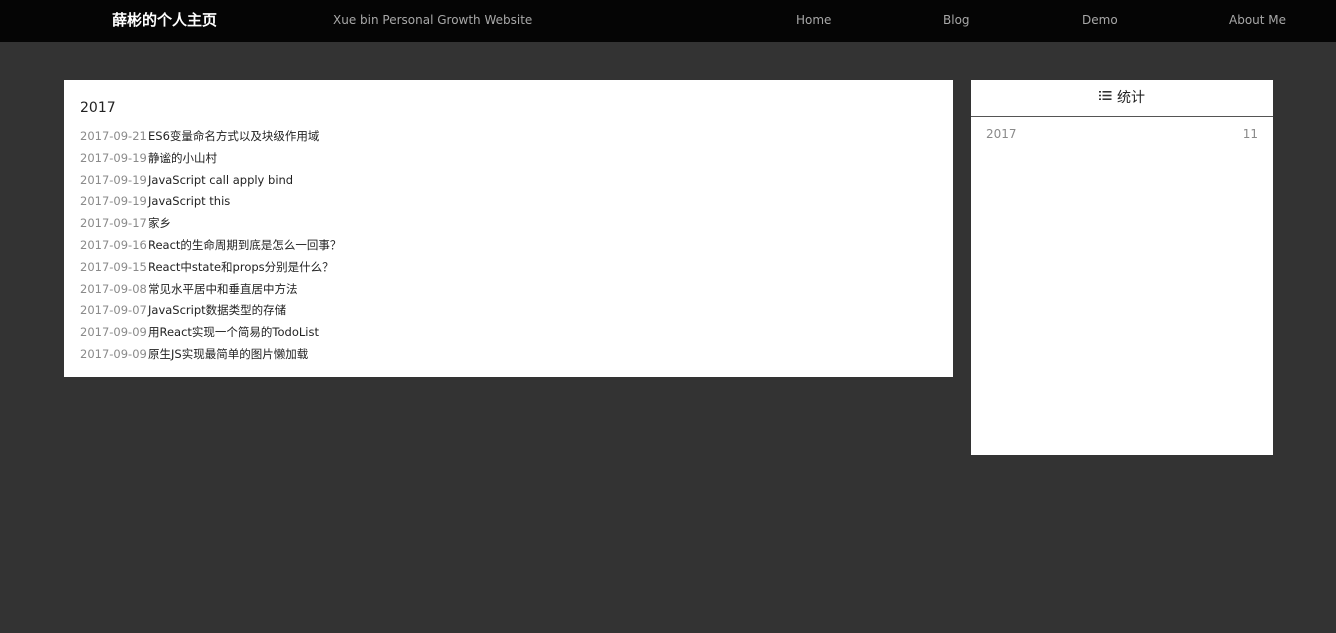 The height and width of the screenshot is (633, 1336). I want to click on post-list-item: 2017-09-16React的生命周期到底是怎么一回事？, so click(210, 246).